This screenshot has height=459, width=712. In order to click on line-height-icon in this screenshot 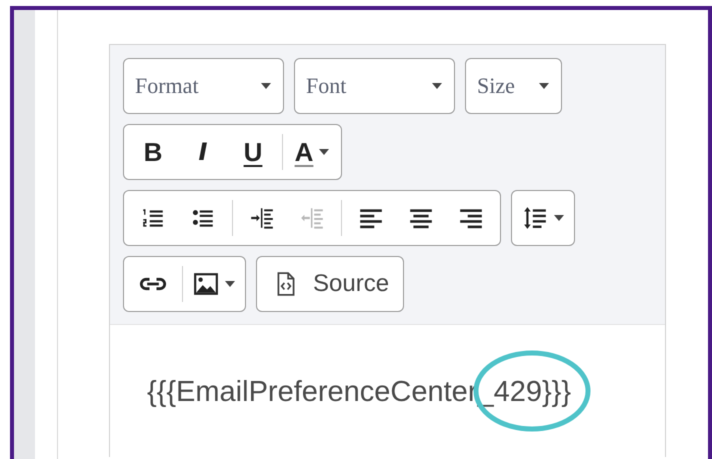, I will do `click(535, 218)`.